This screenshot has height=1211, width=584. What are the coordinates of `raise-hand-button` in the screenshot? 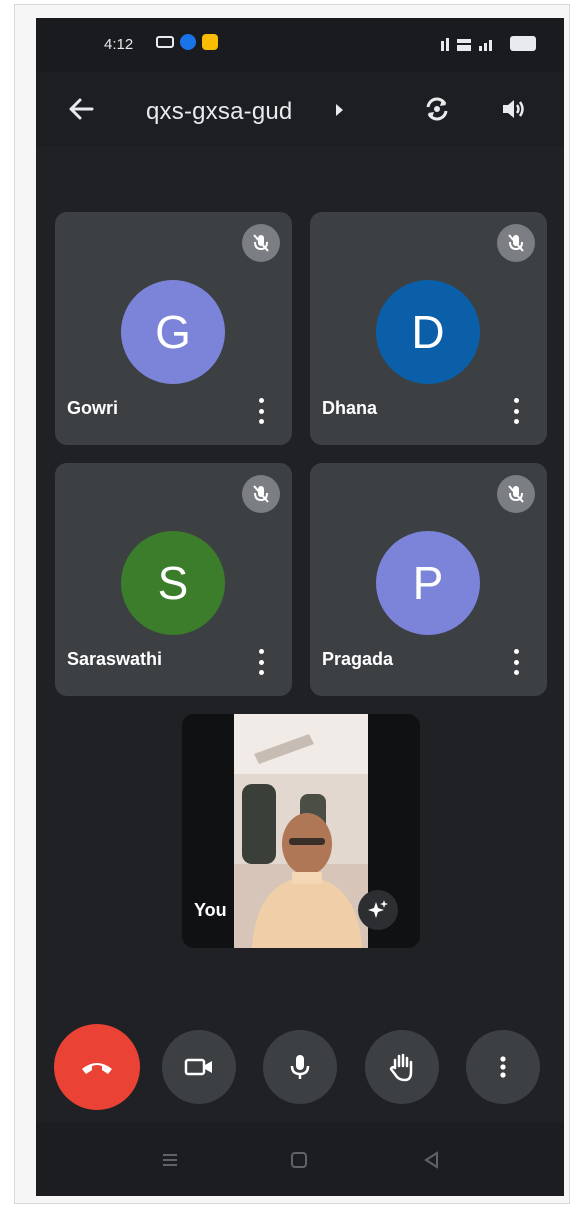 It's located at (402, 1067).